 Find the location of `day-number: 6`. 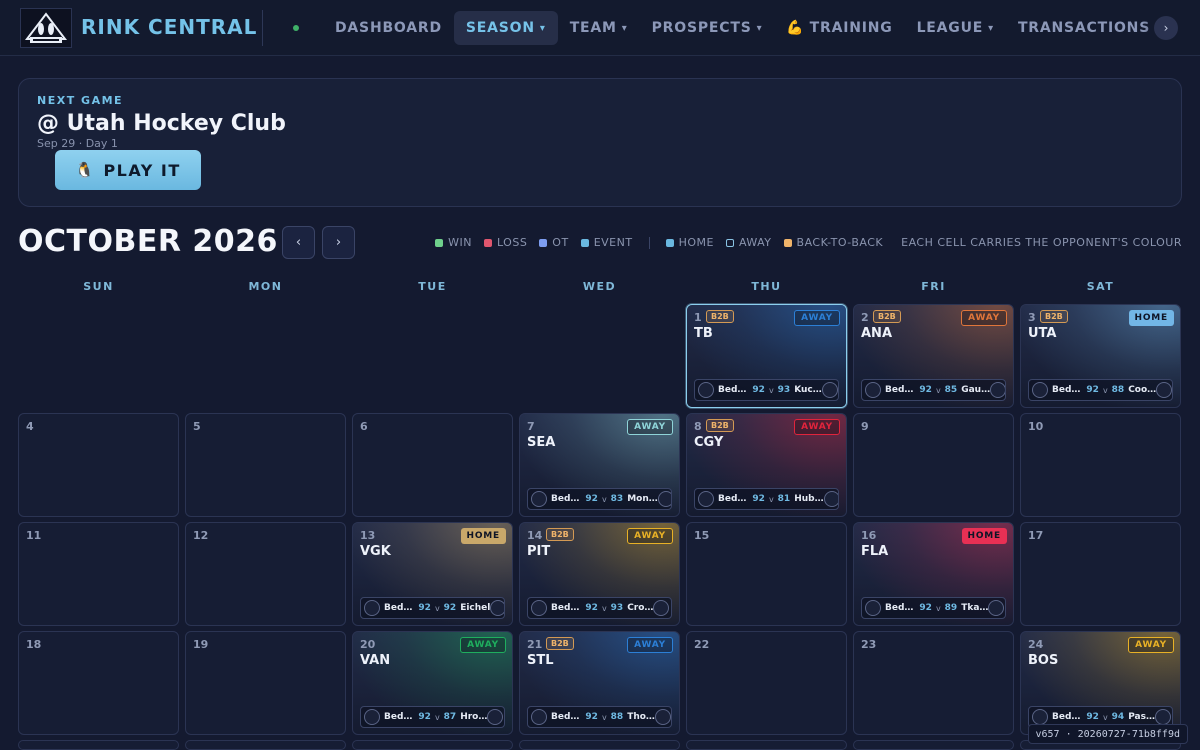

day-number: 6 is located at coordinates (364, 426).